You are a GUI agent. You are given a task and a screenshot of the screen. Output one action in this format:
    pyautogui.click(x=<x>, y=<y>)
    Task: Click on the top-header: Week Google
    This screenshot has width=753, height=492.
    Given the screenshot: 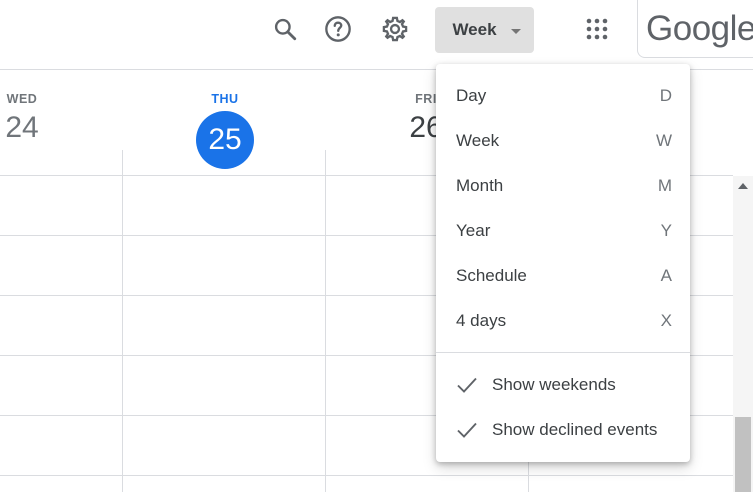 What is the action you would take?
    pyautogui.click(x=376, y=35)
    